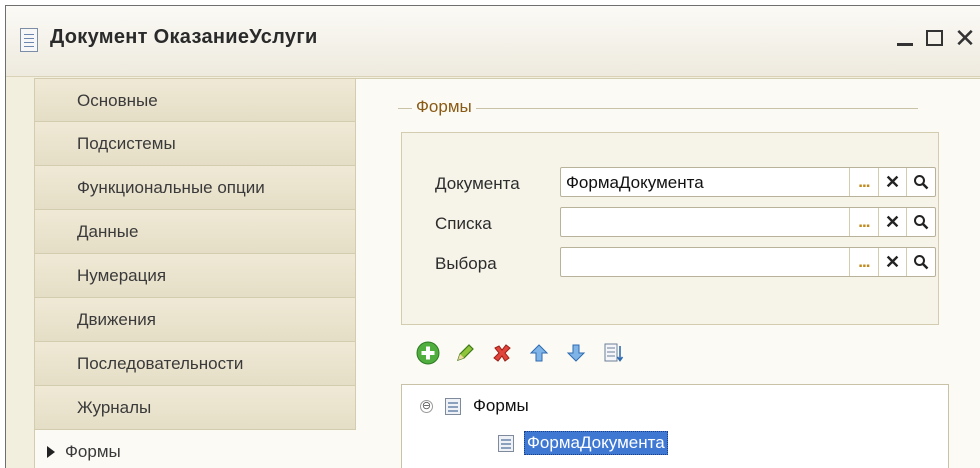 The image size is (980, 468). Describe the element at coordinates (160, 363) in the screenshot. I see `sidebar-item-label: Последовательности` at that location.